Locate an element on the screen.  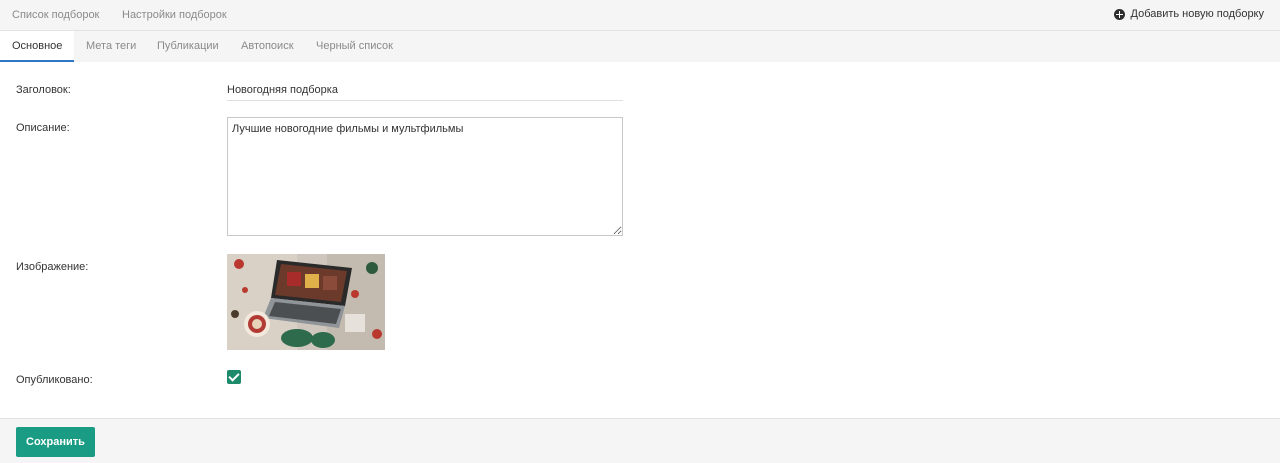
description-label: Описание: is located at coordinates (43, 128).